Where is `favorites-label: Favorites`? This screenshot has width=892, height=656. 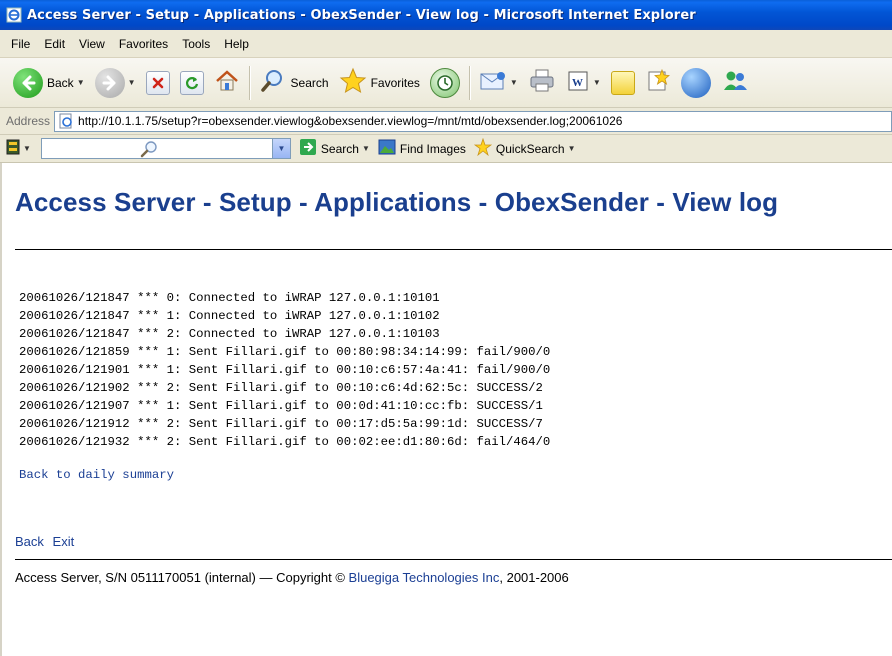
favorites-label: Favorites is located at coordinates (395, 82).